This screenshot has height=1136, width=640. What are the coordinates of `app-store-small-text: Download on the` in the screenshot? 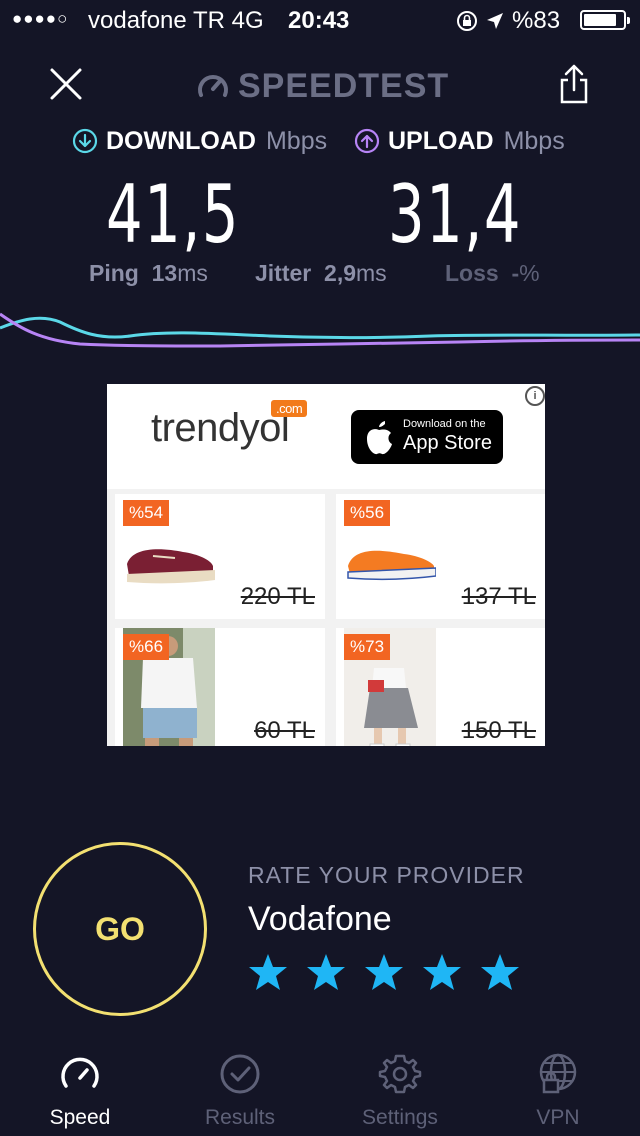 It's located at (444, 424).